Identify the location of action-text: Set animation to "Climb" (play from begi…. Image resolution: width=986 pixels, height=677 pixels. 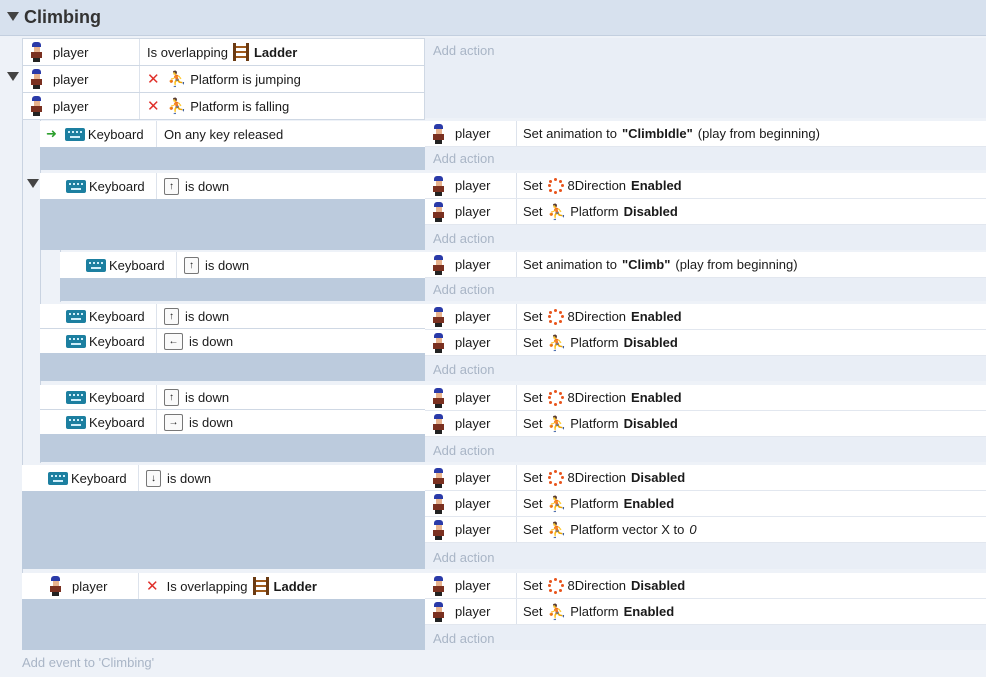
(657, 264).